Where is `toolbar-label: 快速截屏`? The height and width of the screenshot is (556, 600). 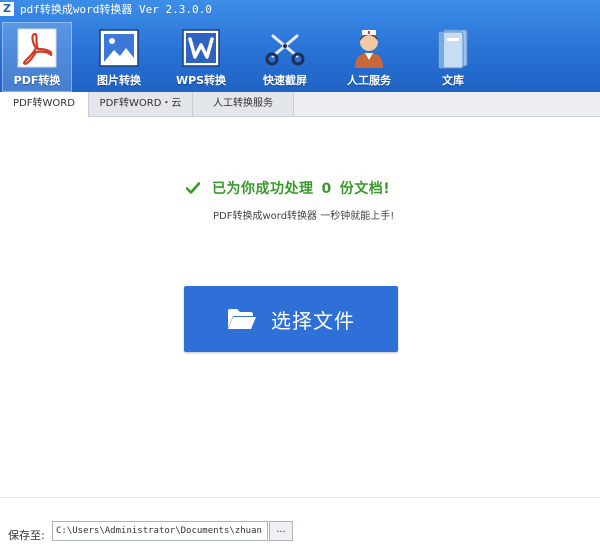
toolbar-label: 快速截屏 is located at coordinates (285, 80).